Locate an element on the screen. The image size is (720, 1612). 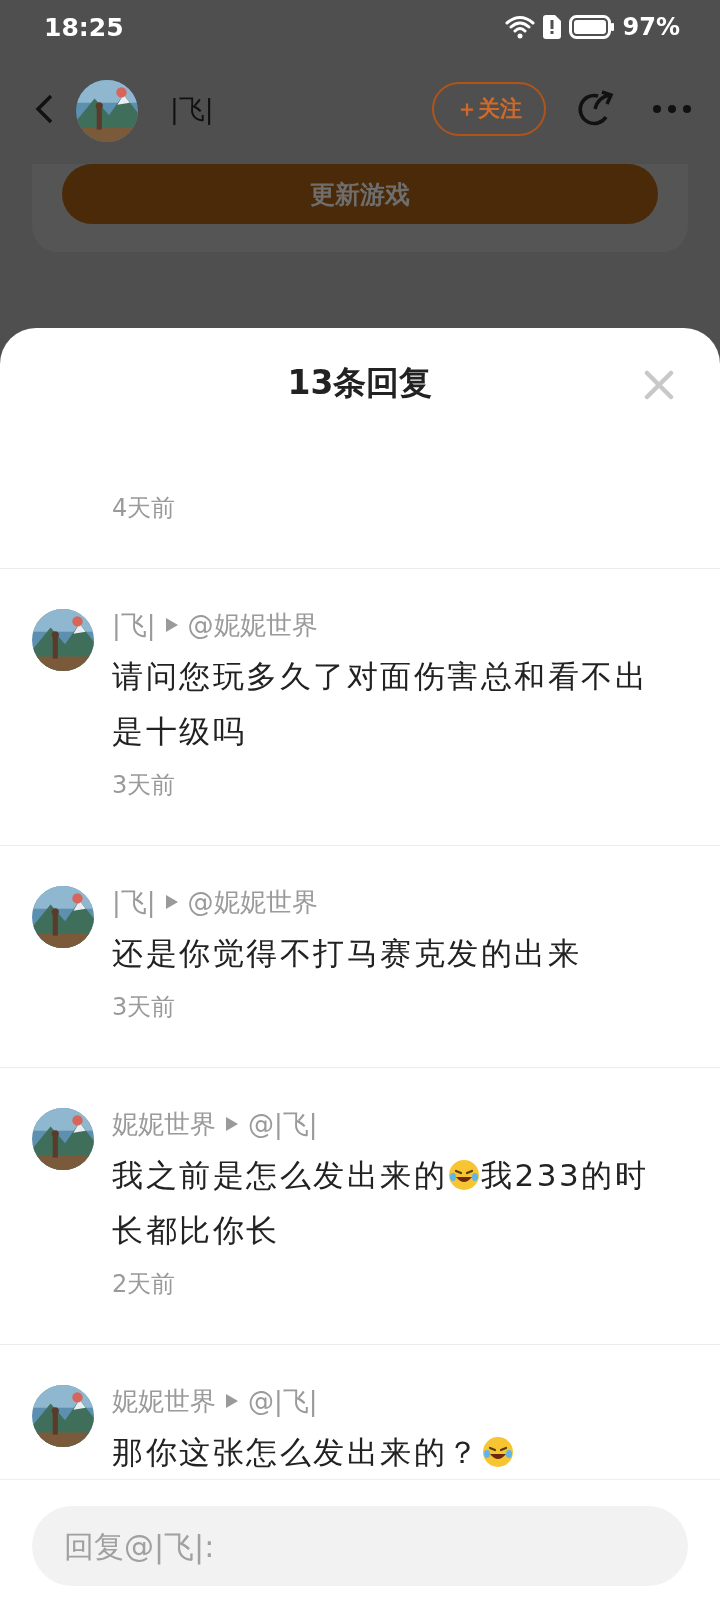
back-icon is located at coordinates (44, 109).